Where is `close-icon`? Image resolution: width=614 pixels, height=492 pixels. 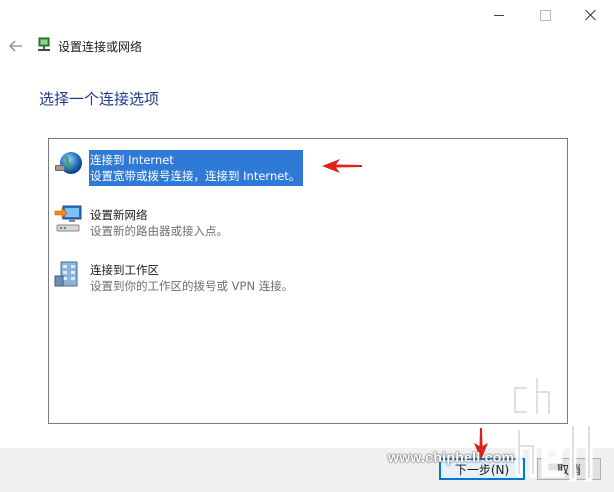
close-icon is located at coordinates (591, 15).